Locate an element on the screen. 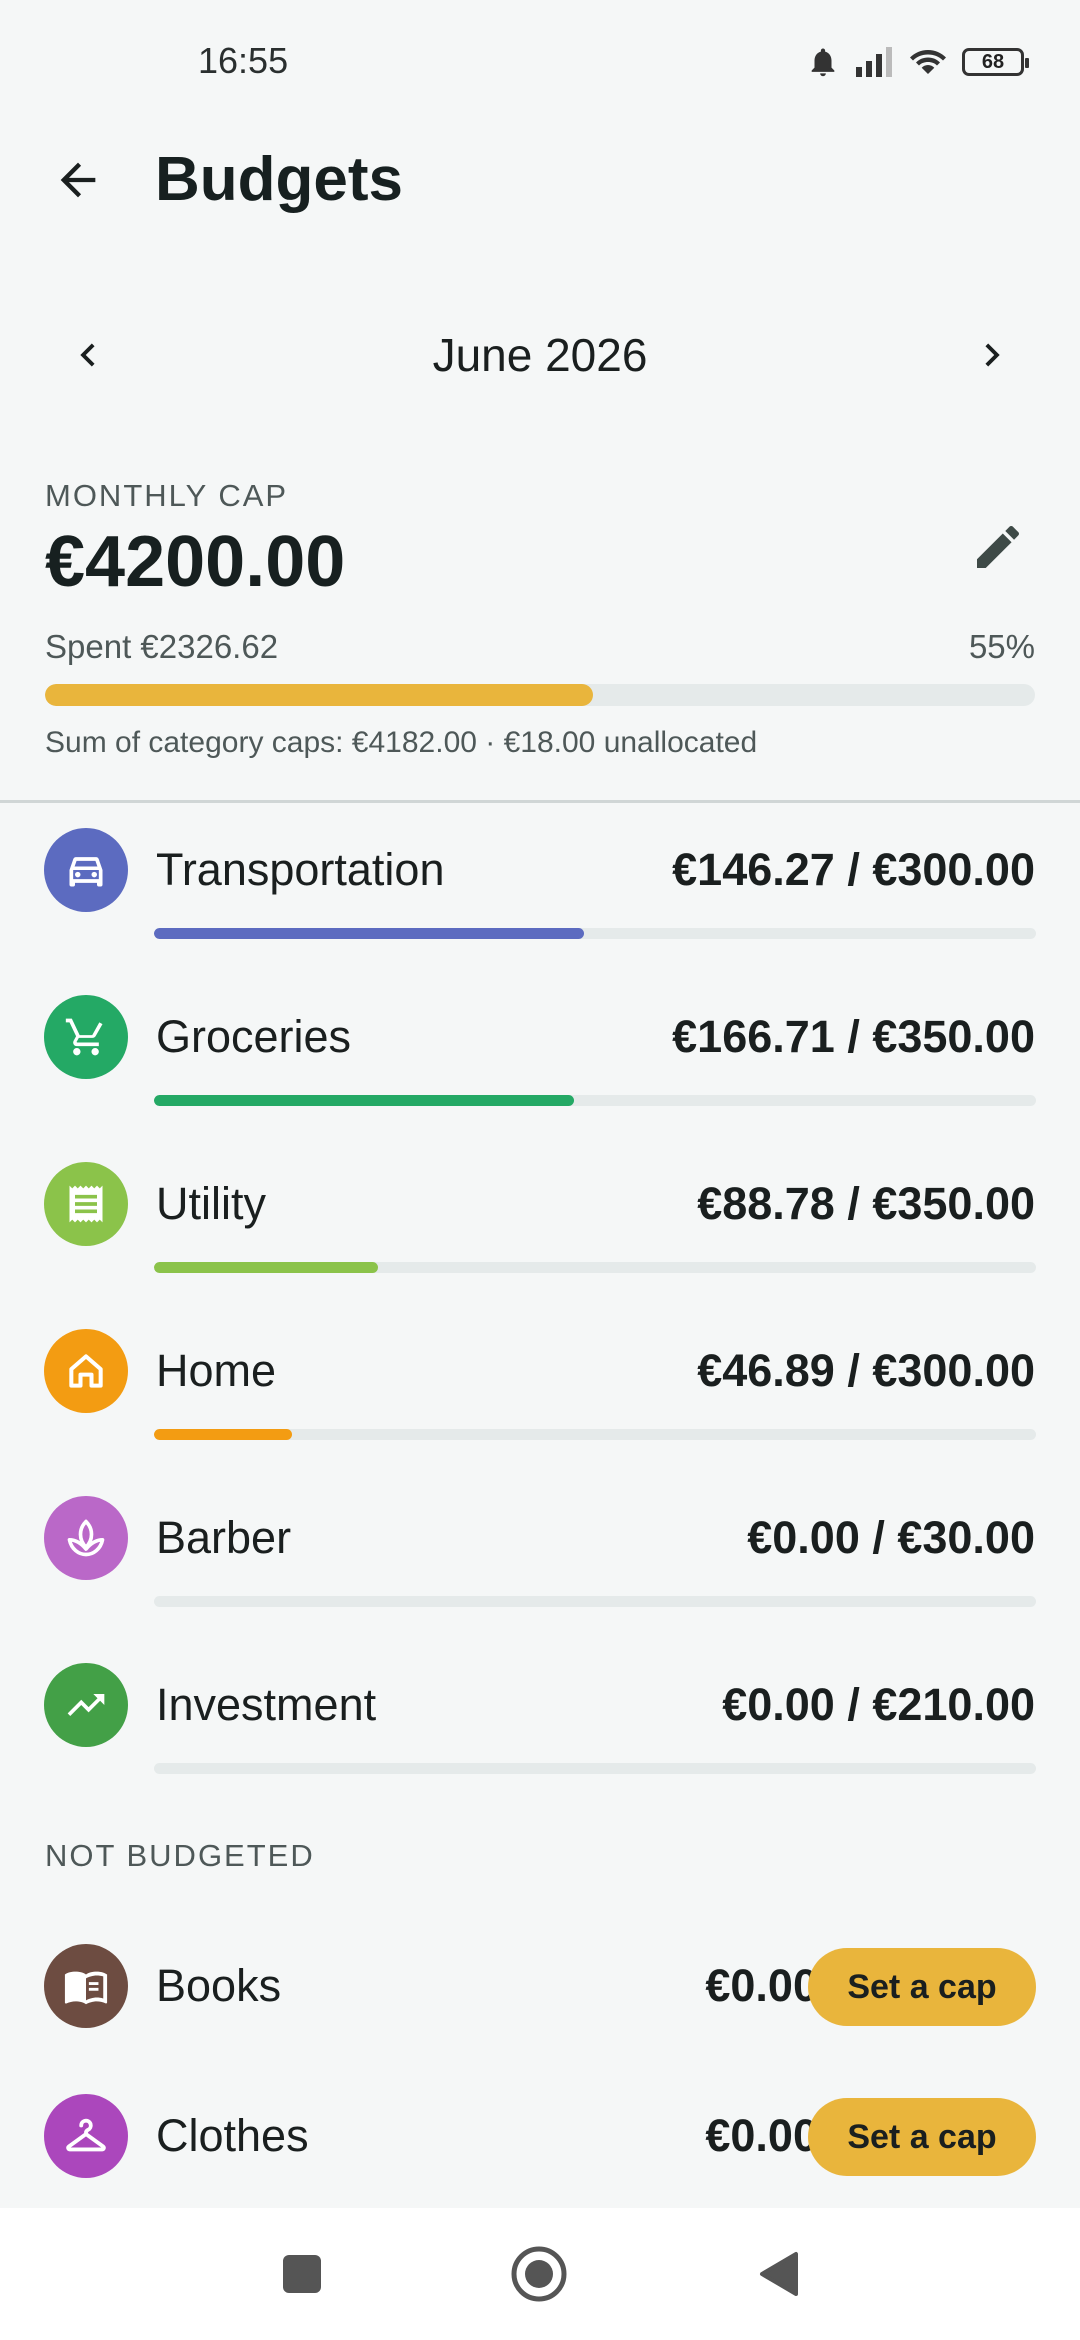  battery-icon: 68 is located at coordinates (995, 62).